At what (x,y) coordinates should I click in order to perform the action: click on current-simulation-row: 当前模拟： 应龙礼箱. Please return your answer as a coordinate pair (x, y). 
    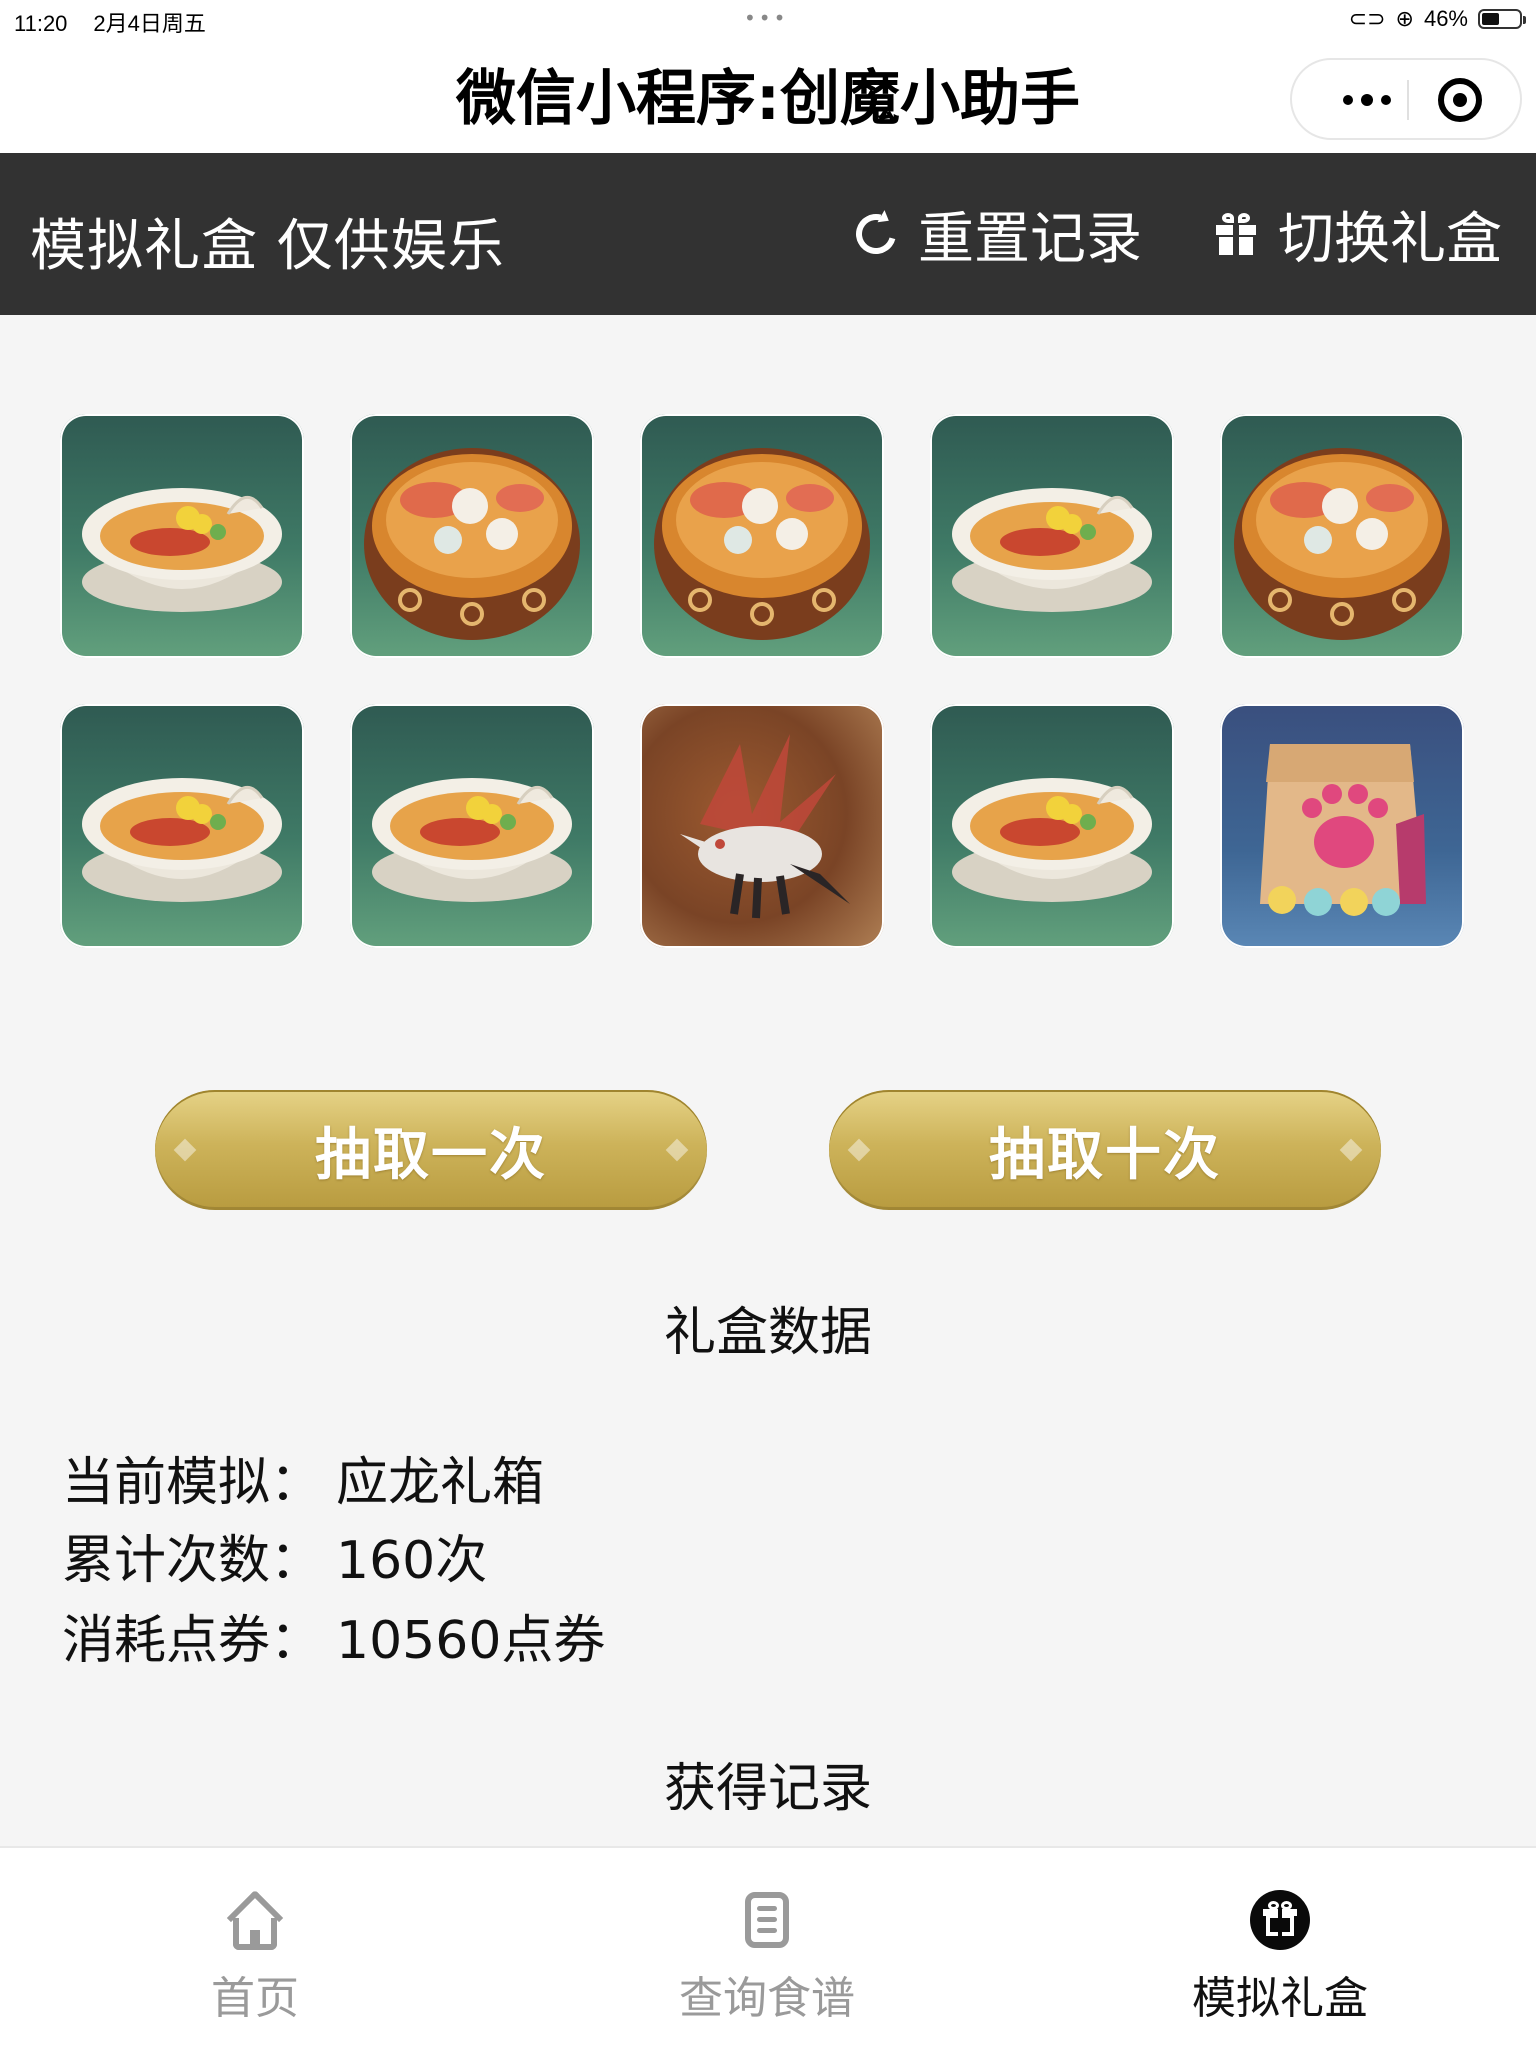
    Looking at the image, I should click on (303, 1477).